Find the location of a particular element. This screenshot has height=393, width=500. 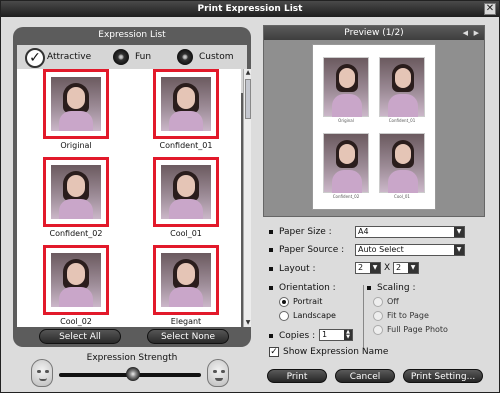

layout-row: Layout : is located at coordinates (292, 270).